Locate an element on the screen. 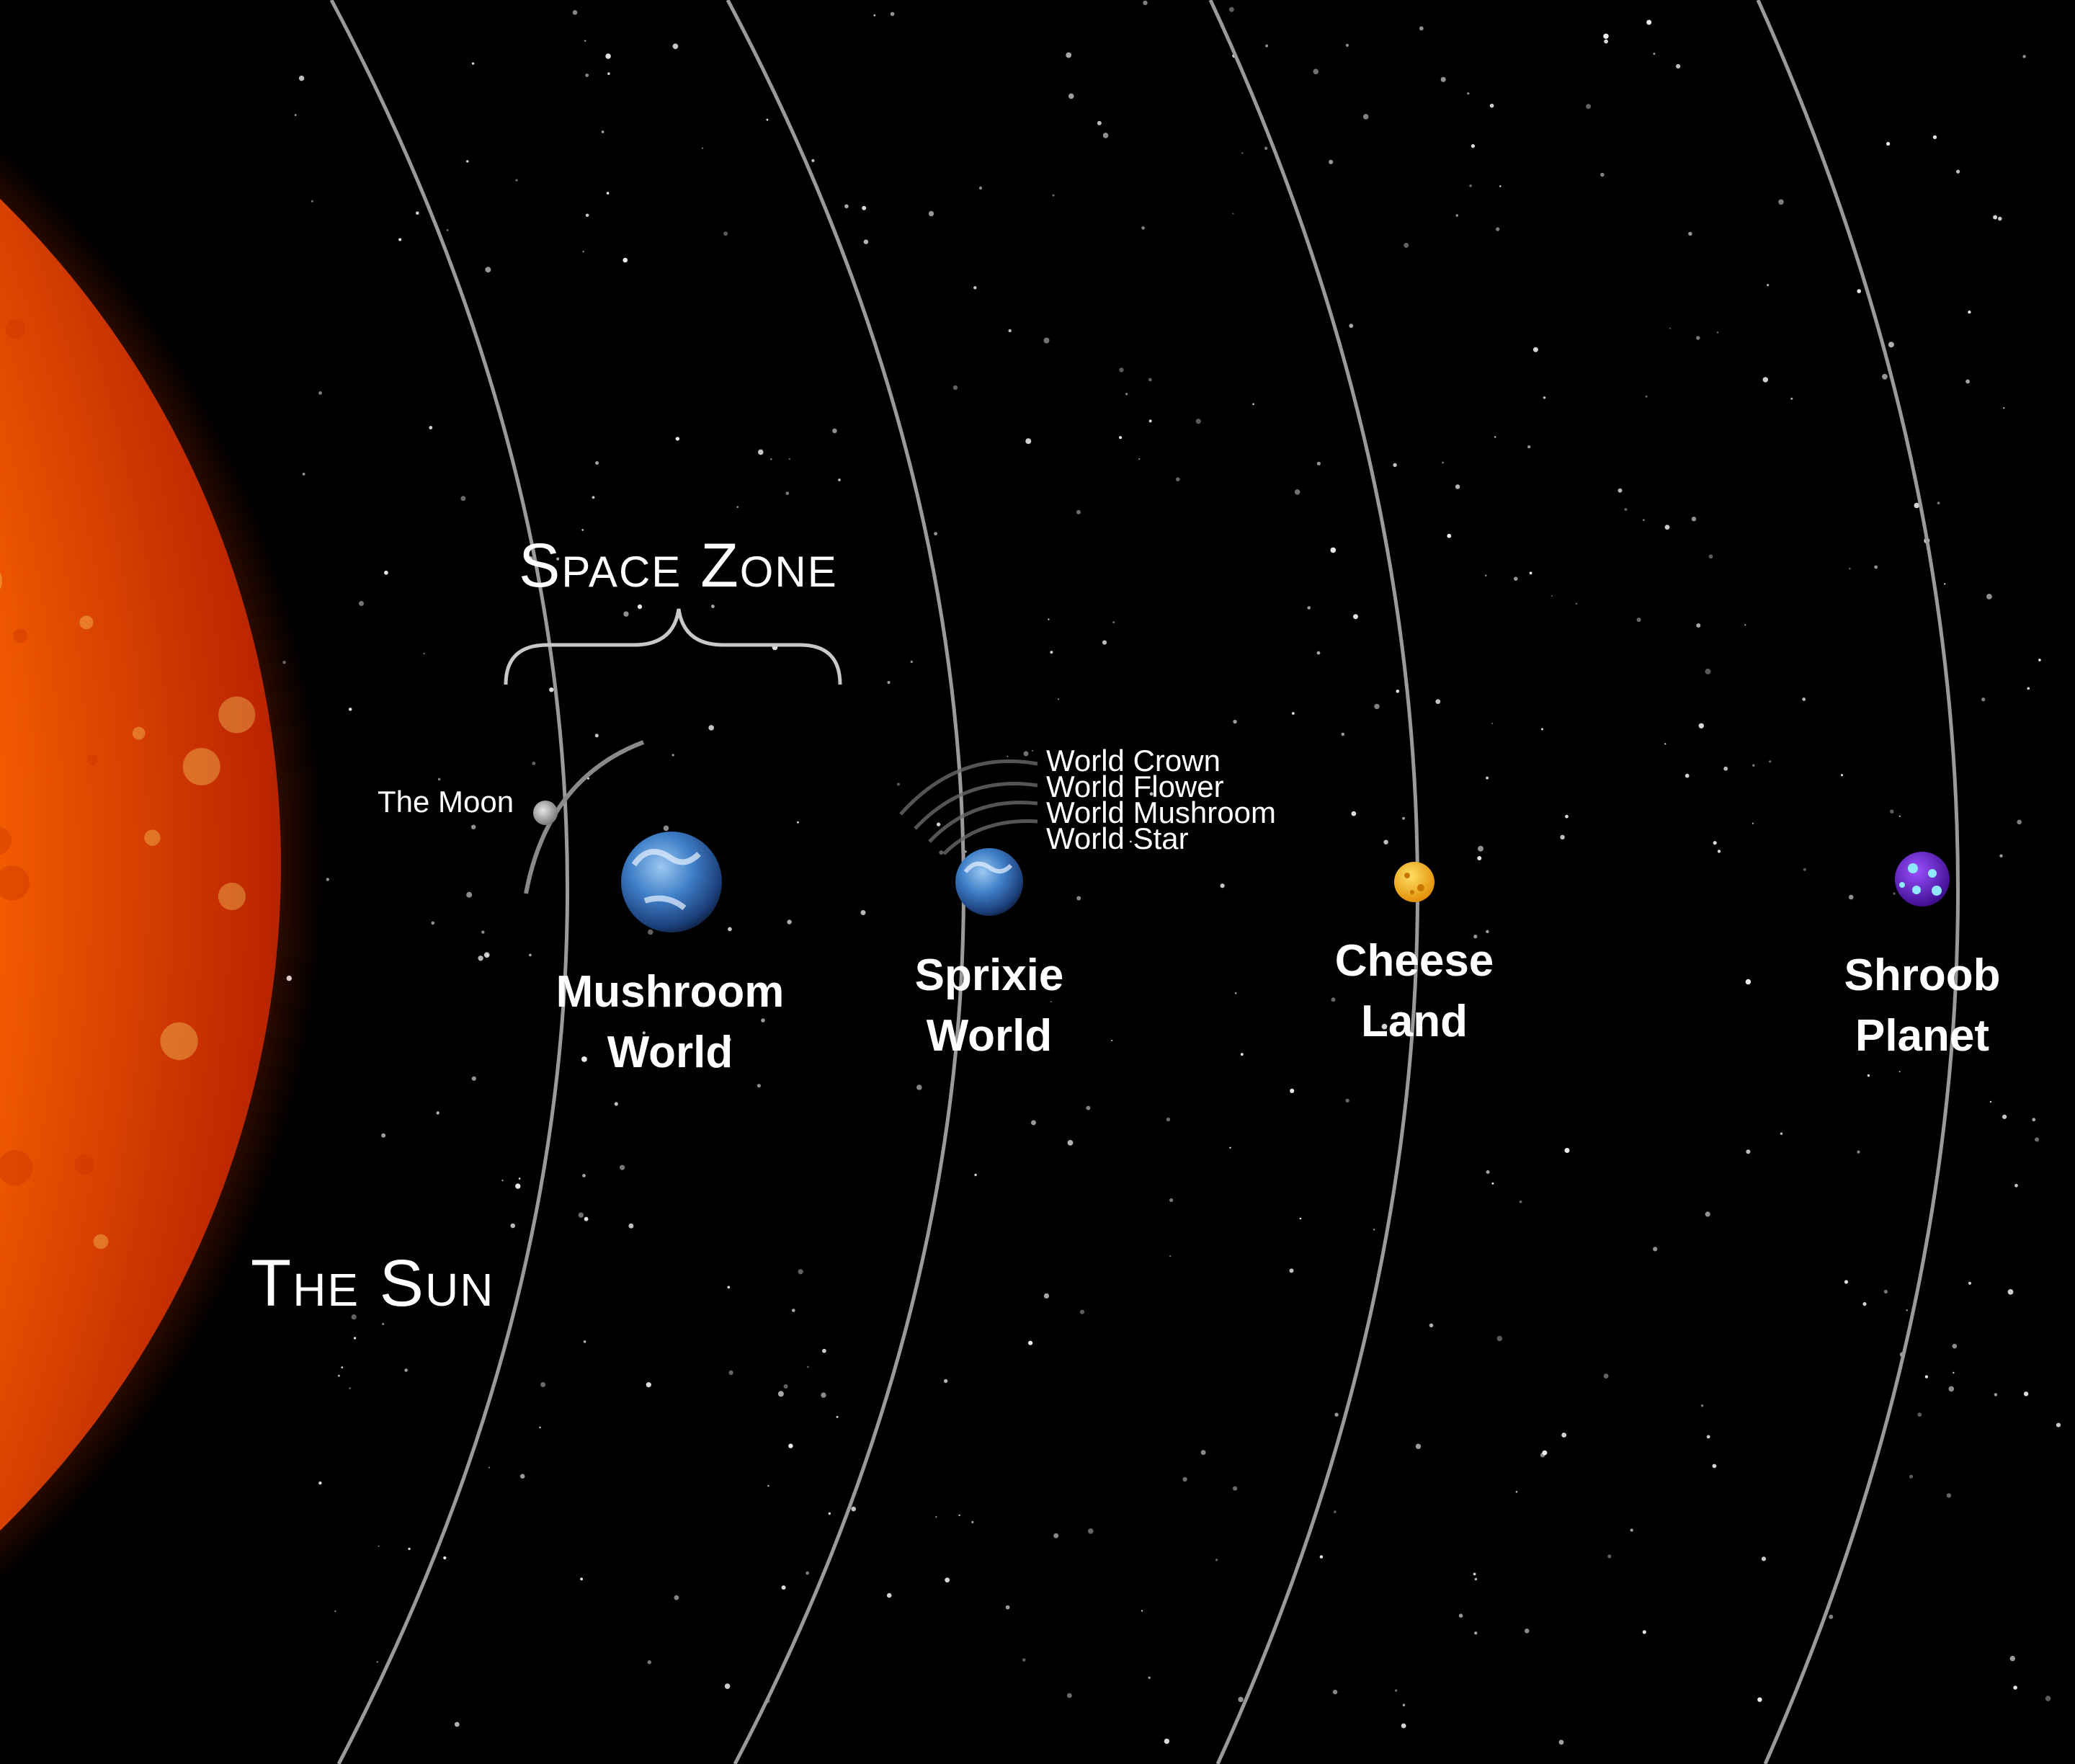  world-list-item: World Star is located at coordinates (1117, 838).